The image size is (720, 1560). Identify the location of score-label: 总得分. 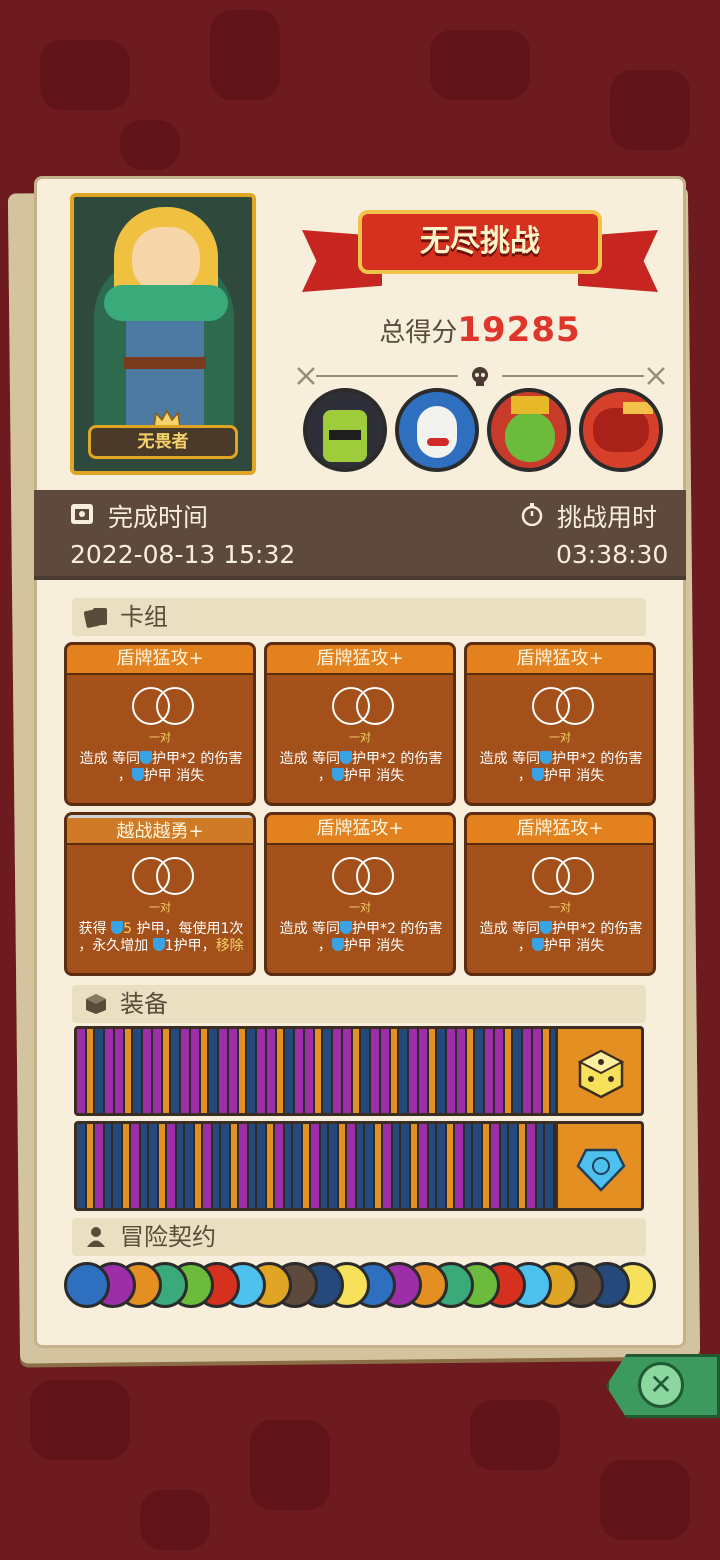
(418, 333).